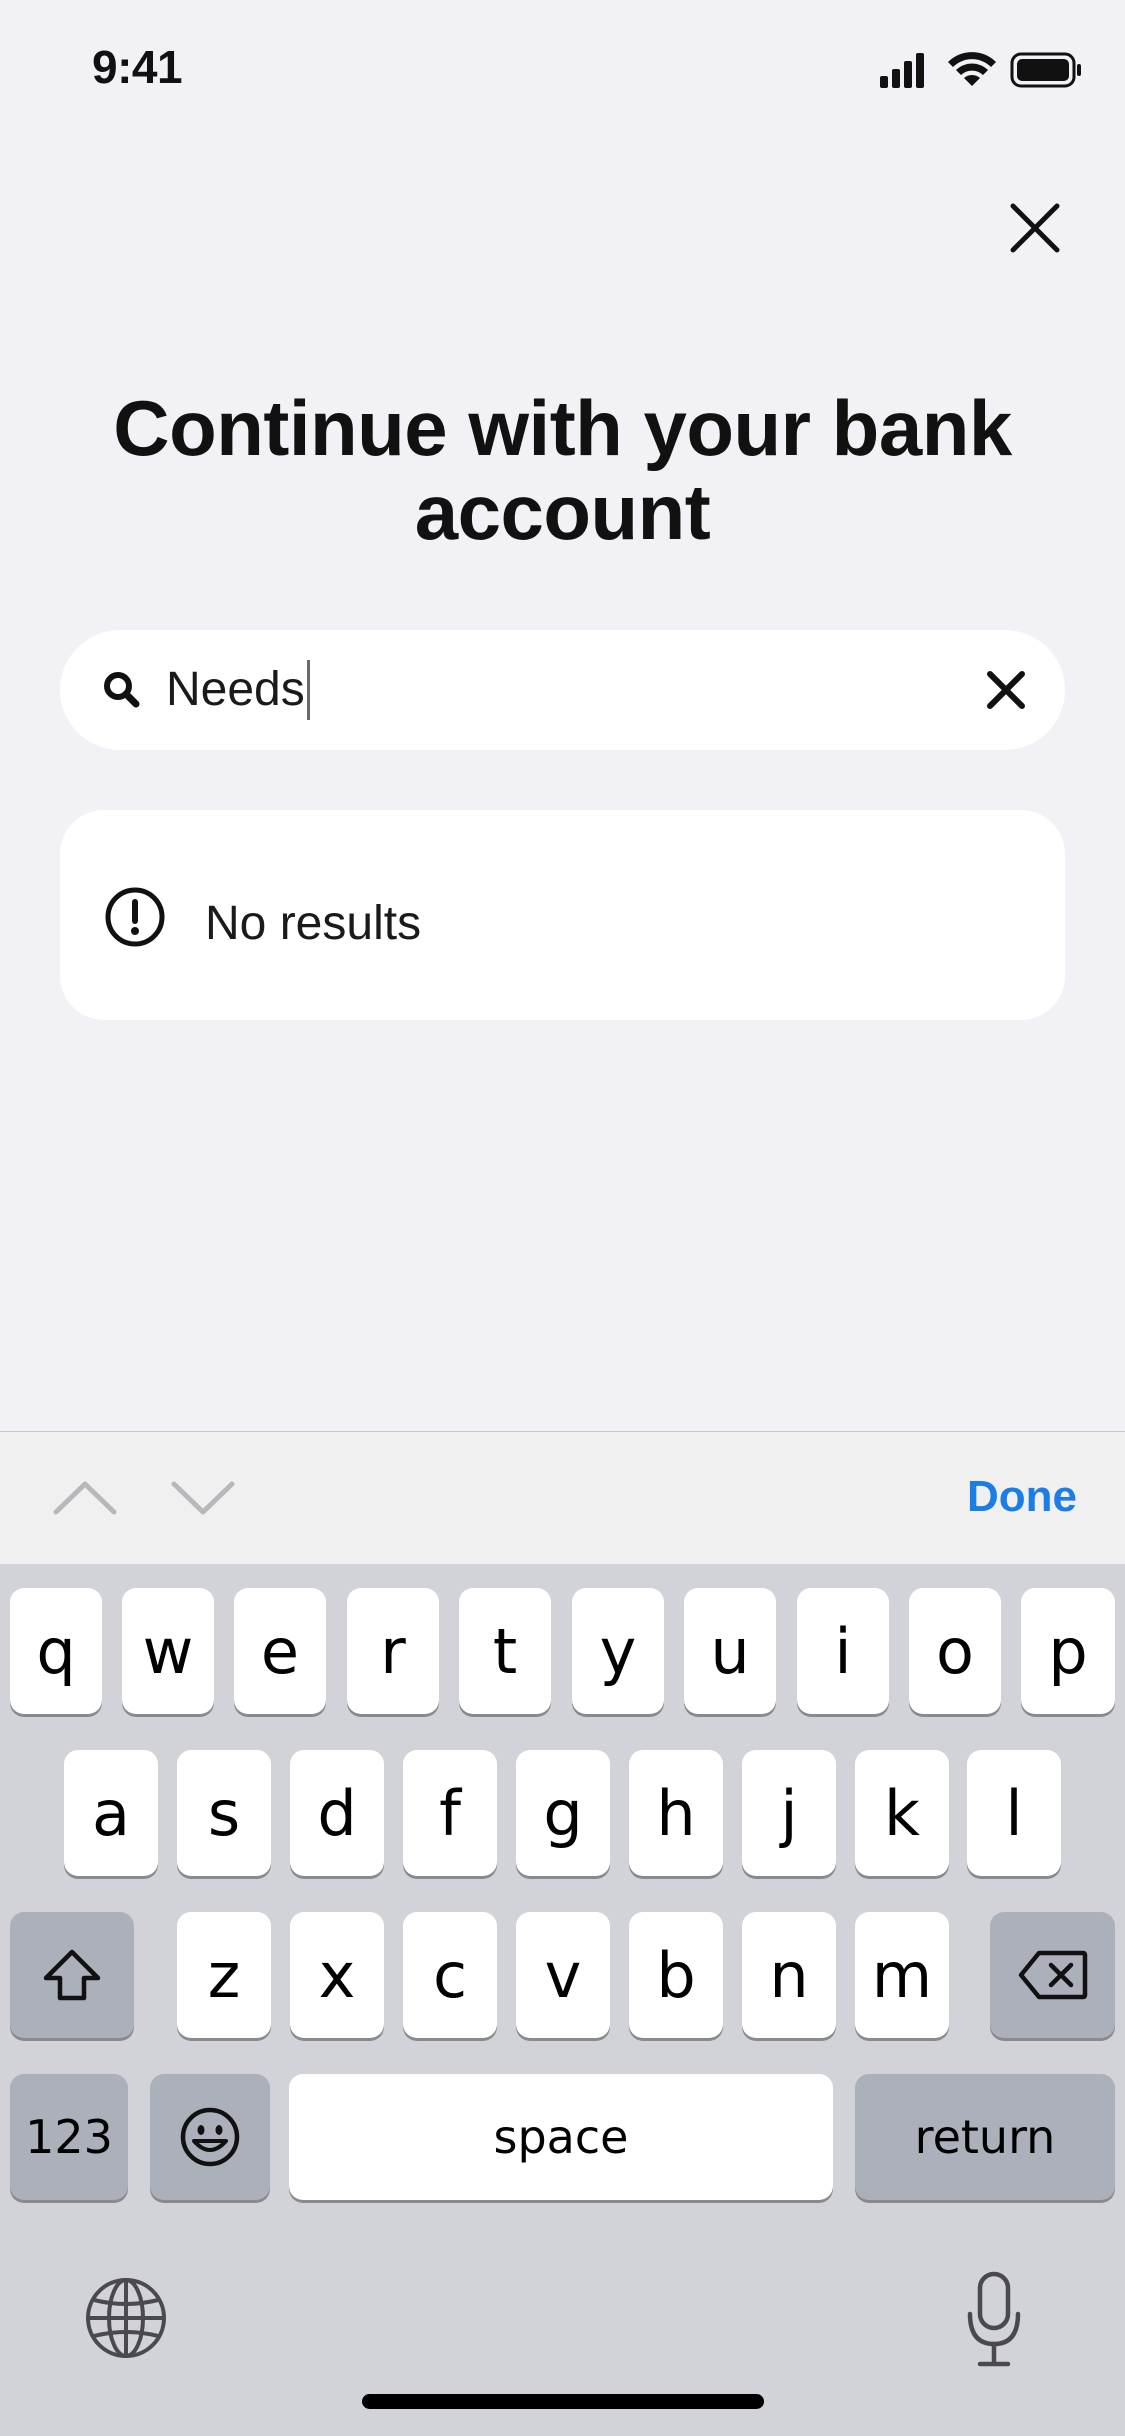 The image size is (1125, 2436). What do you see at coordinates (224, 1813) in the screenshot?
I see `key-s: s` at bounding box center [224, 1813].